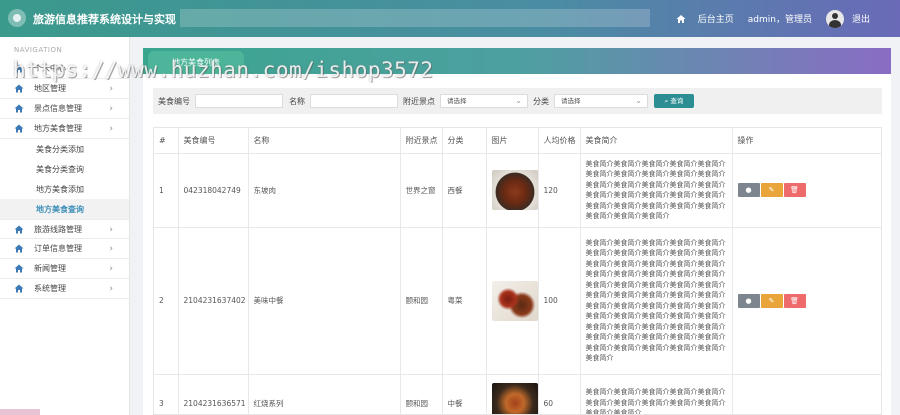  I want to click on sidebar-subitem-food-query: 地方美食查询, so click(64, 209).